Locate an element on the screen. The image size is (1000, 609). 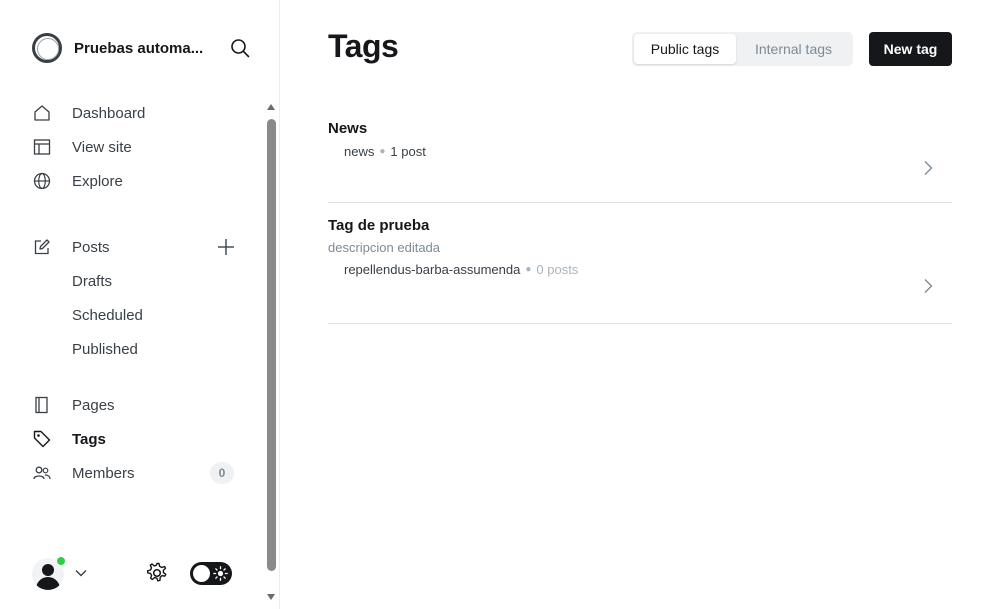
theme-toggle is located at coordinates (211, 573).